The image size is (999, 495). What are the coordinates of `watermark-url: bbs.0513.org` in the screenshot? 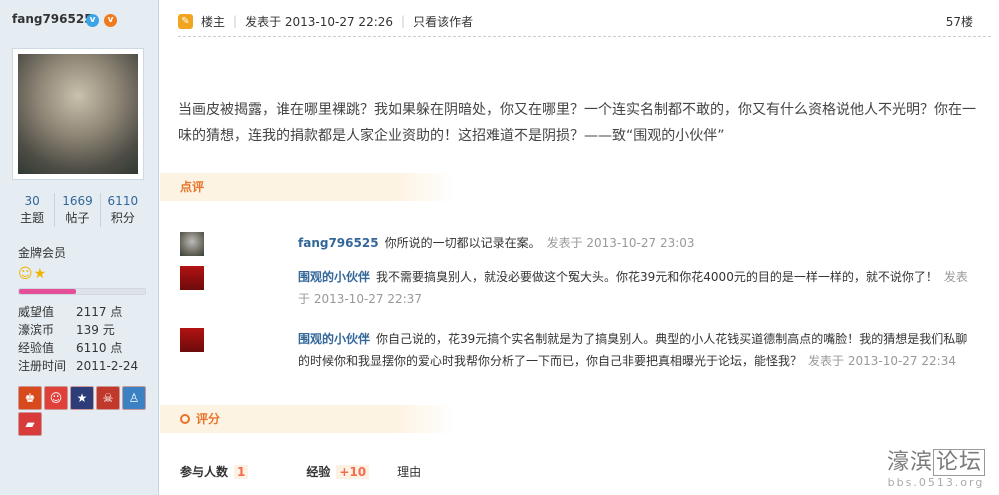 It's located at (936, 482).